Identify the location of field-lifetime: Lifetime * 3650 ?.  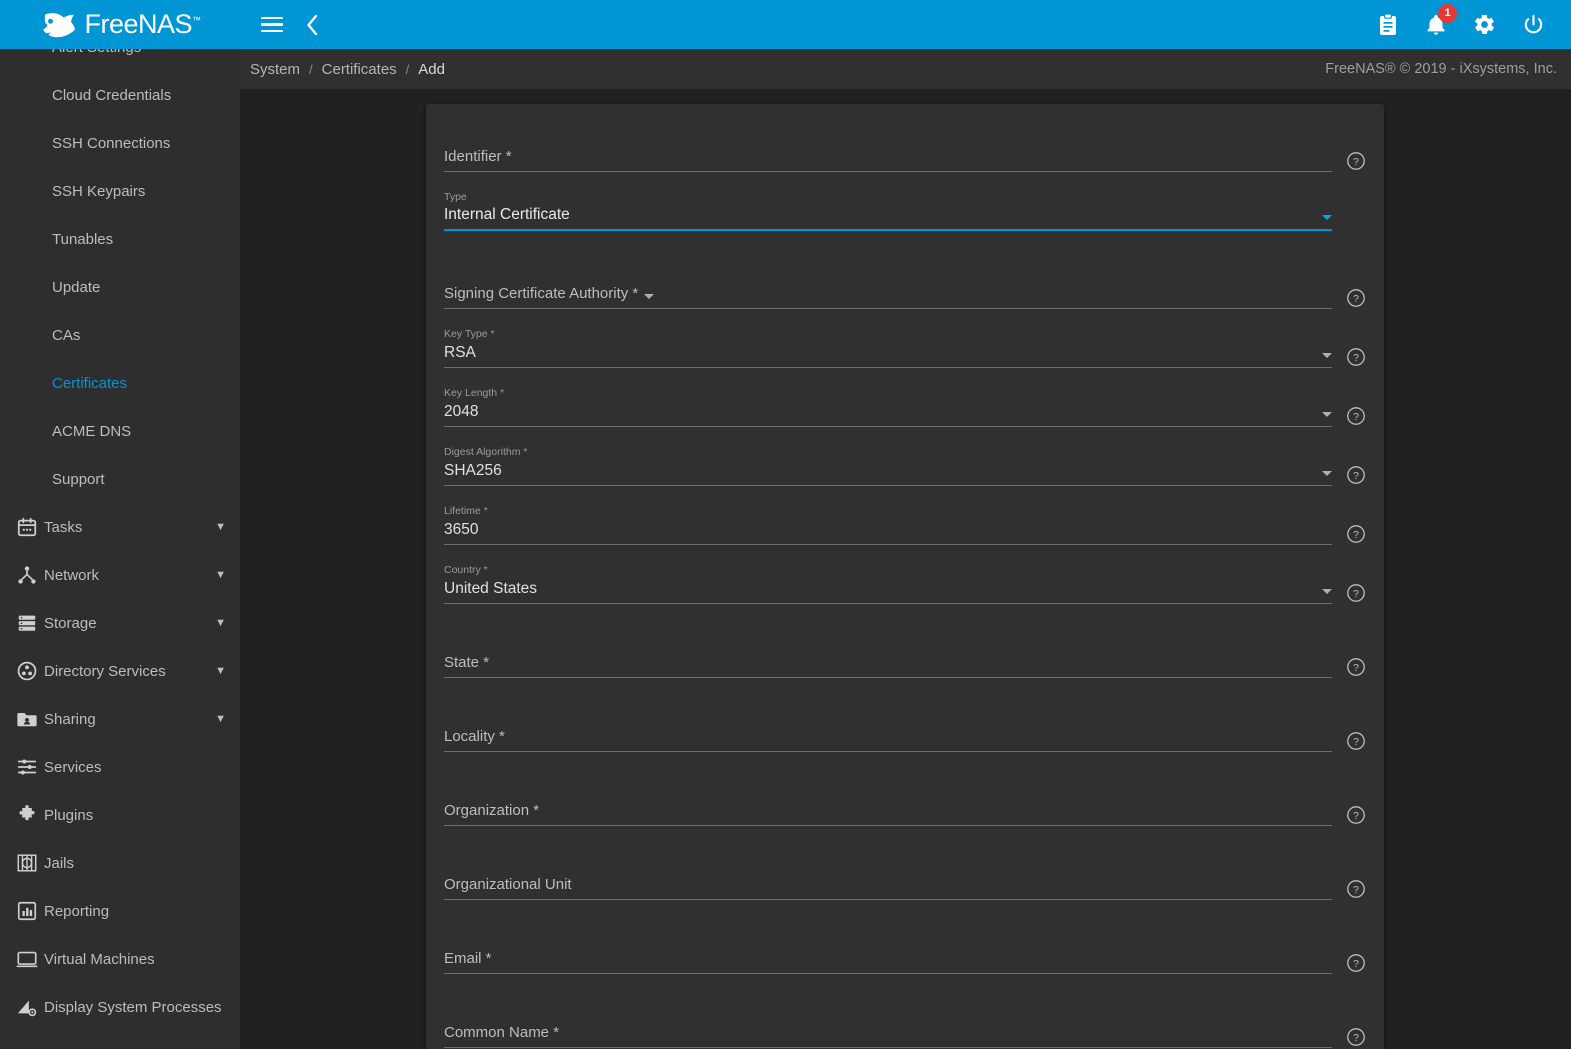
(905, 519).